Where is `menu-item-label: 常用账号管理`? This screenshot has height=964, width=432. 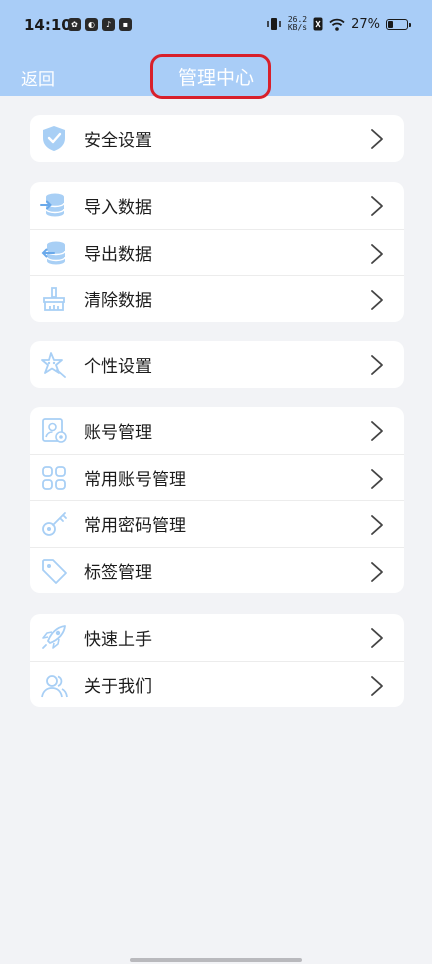
menu-item-label: 常用账号管理 is located at coordinates (135, 479).